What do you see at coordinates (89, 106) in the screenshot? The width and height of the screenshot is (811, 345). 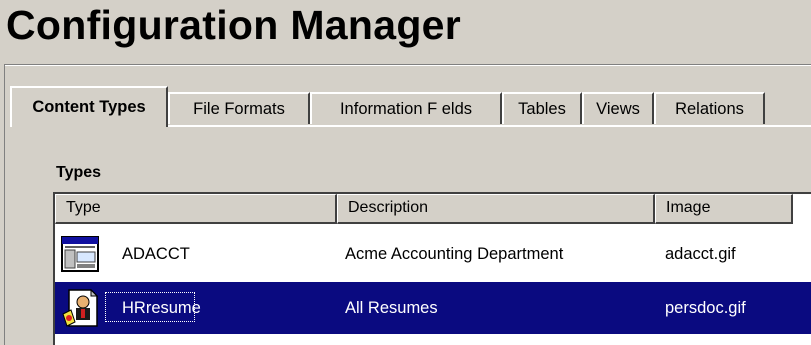 I see `tab-content-types: Content Types` at bounding box center [89, 106].